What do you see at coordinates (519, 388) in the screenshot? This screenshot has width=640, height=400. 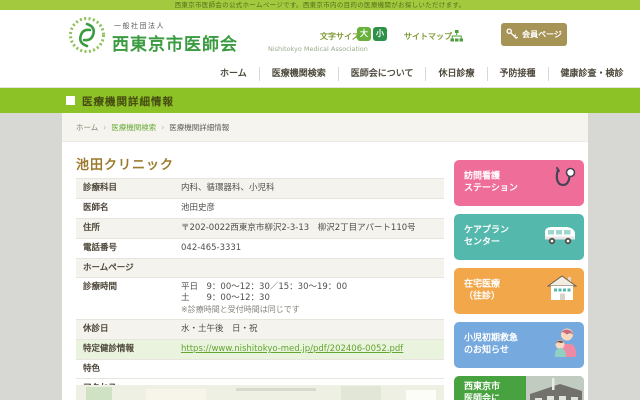 I see `banner-about-association: 西東京市 医師会に ついて` at bounding box center [519, 388].